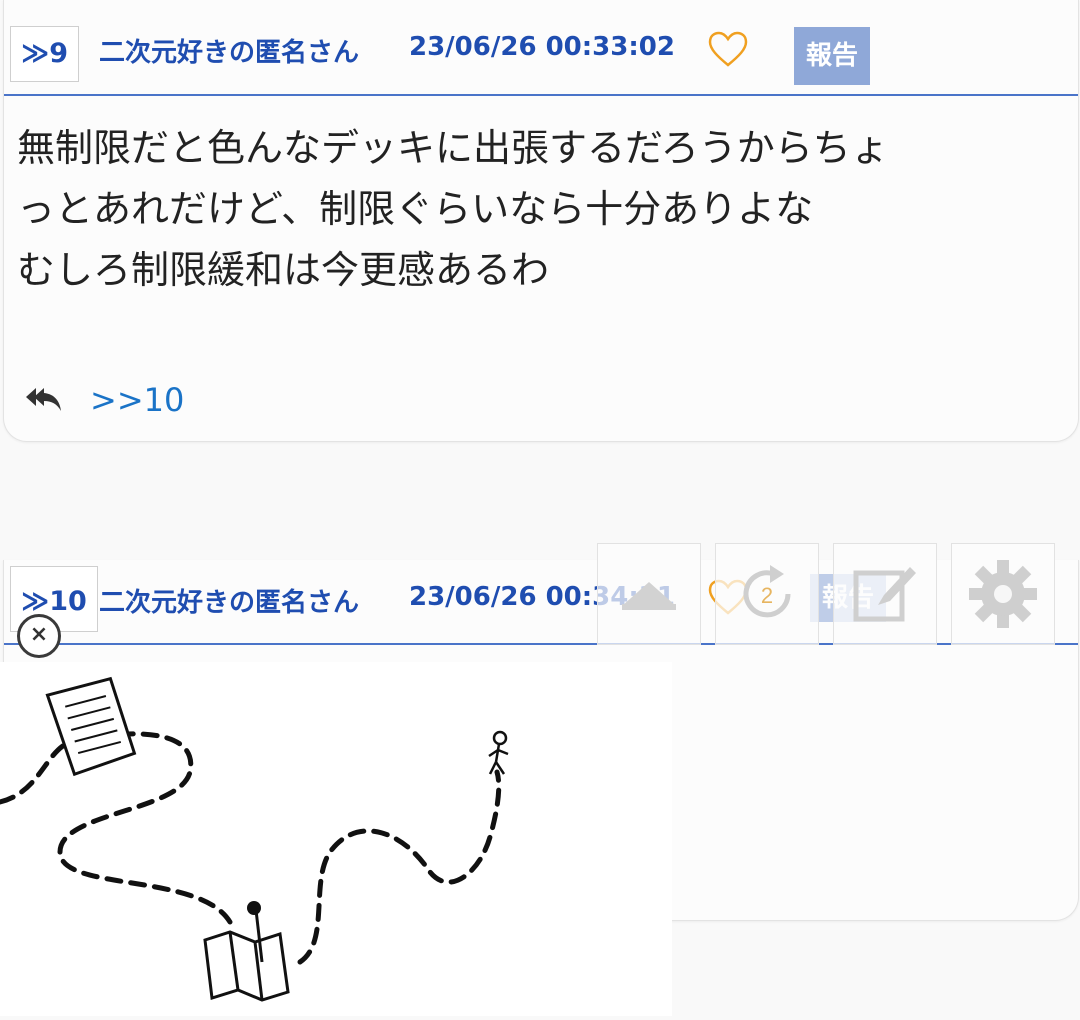 This screenshot has height=1020, width=1080. I want to click on settings-button, so click(1003, 594).